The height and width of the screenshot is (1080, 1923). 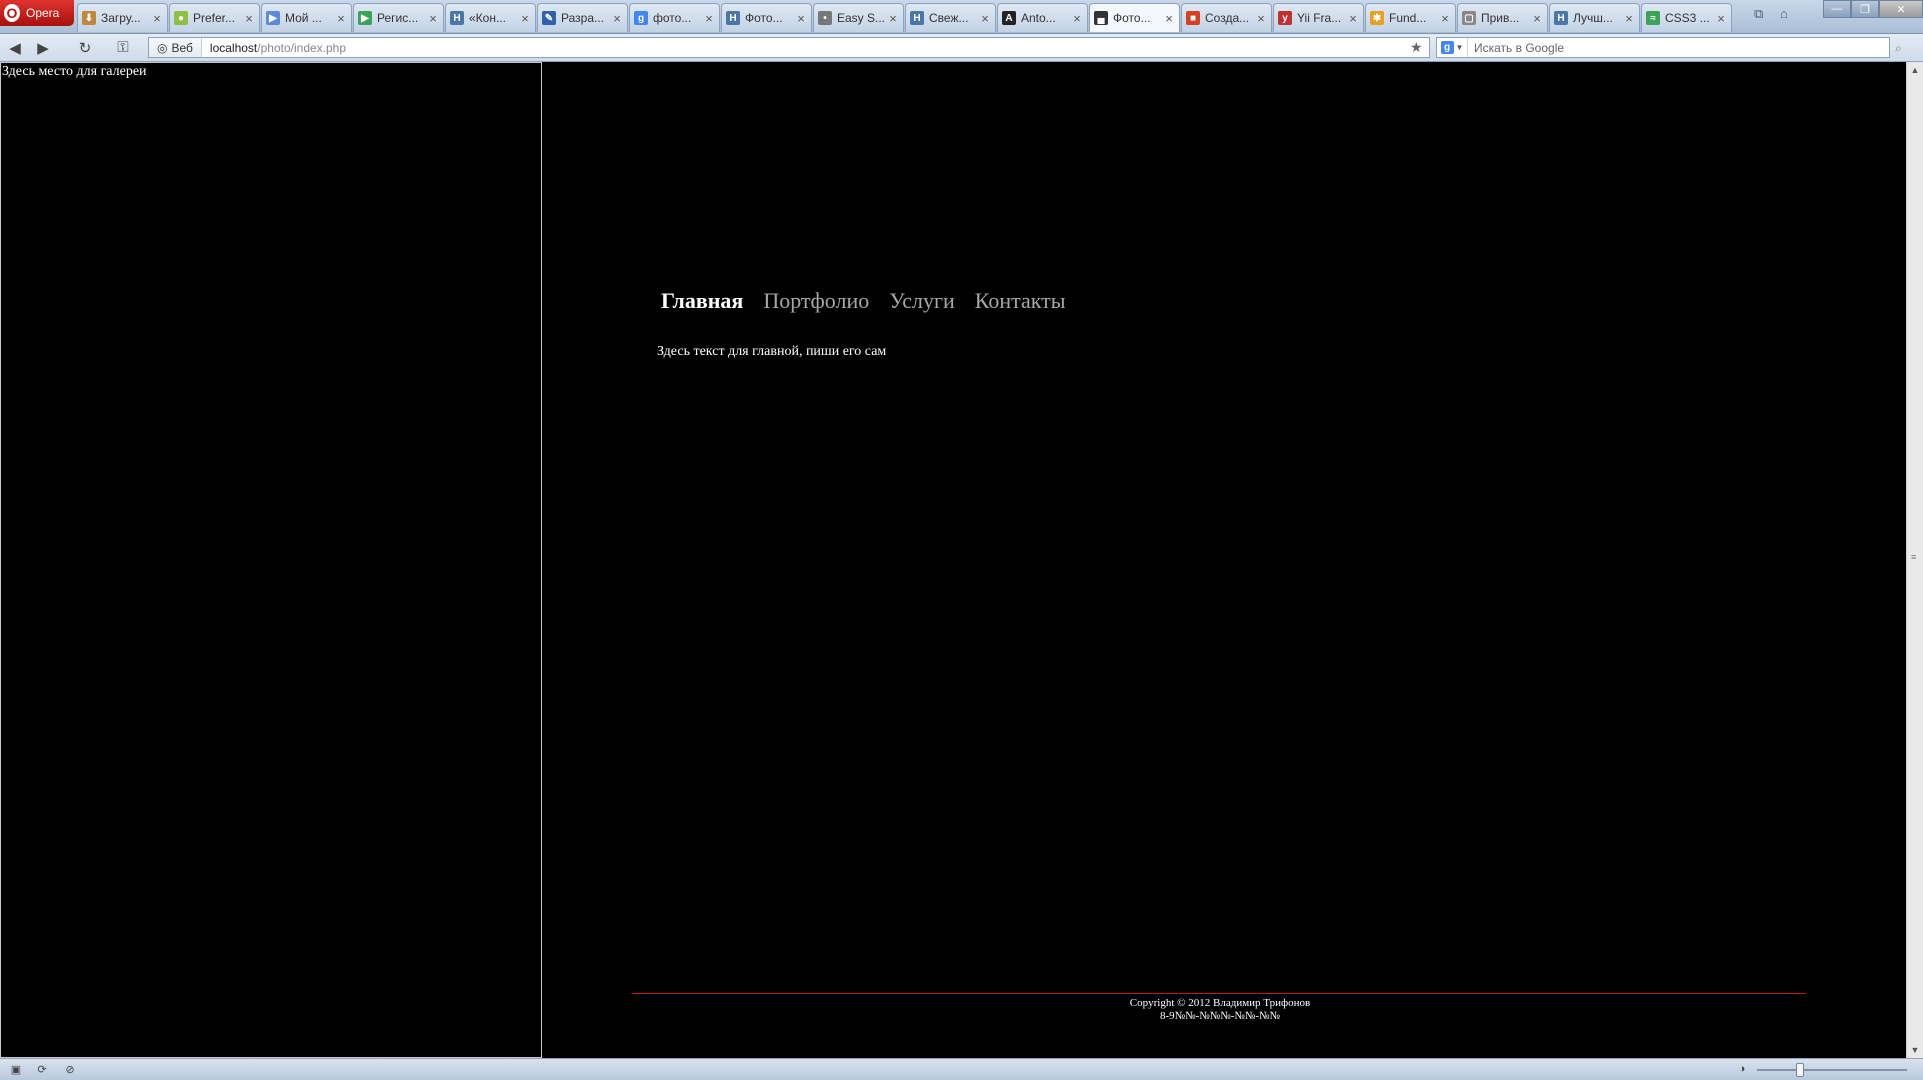 What do you see at coordinates (1416, 47) in the screenshot?
I see `bookmark-star-icon: ★` at bounding box center [1416, 47].